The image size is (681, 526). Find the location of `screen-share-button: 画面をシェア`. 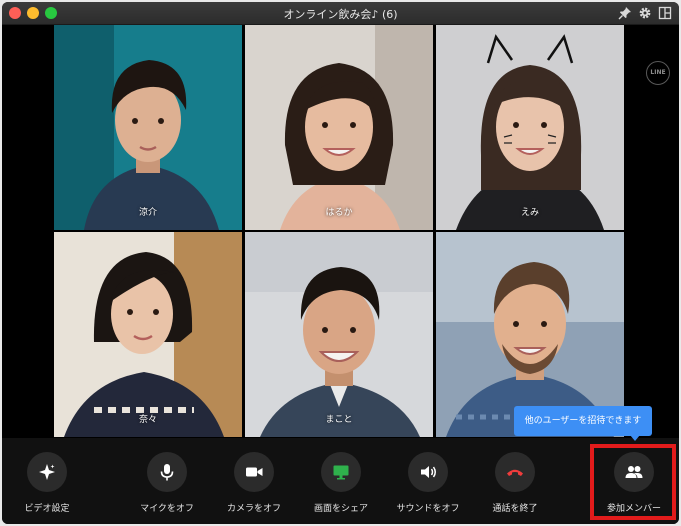

screen-share-button: 画面をシェア is located at coordinates (341, 483).